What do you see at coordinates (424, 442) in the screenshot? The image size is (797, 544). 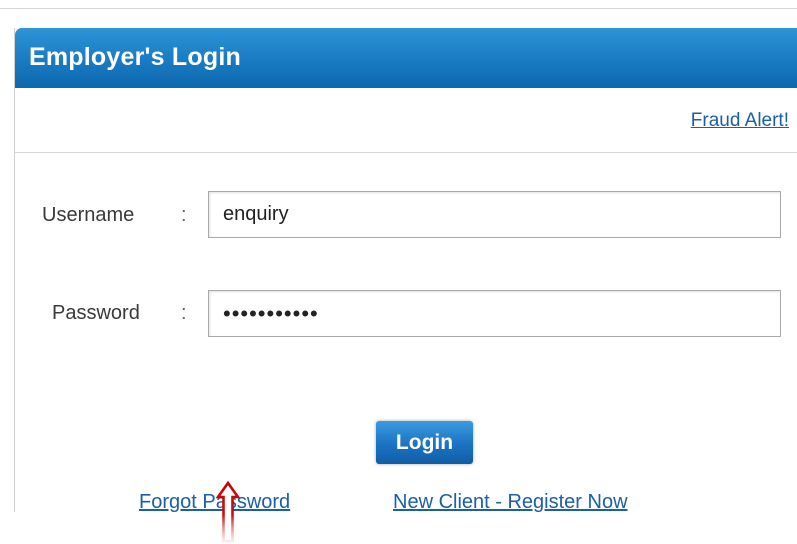 I see `login-button: Login` at bounding box center [424, 442].